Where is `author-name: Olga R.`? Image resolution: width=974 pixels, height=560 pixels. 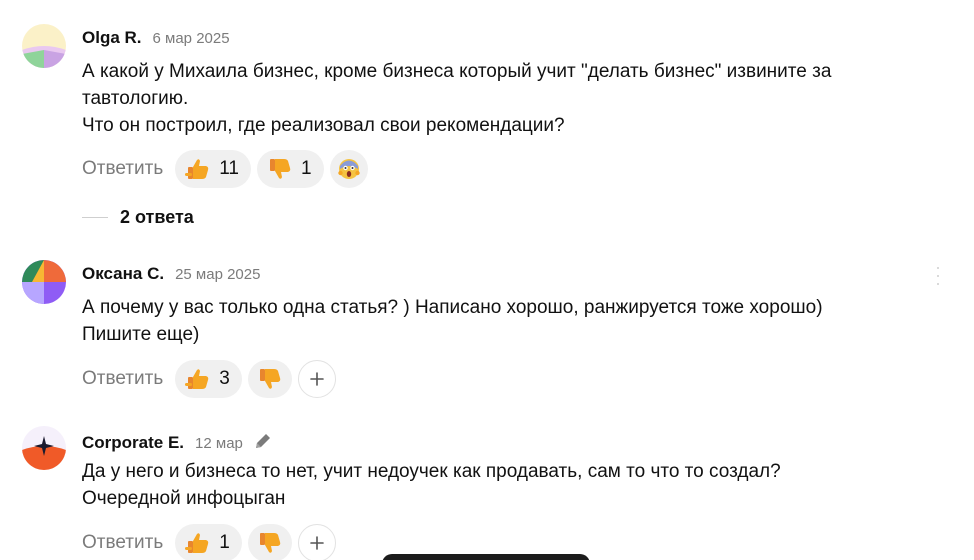 author-name: Olga R. is located at coordinates (112, 38).